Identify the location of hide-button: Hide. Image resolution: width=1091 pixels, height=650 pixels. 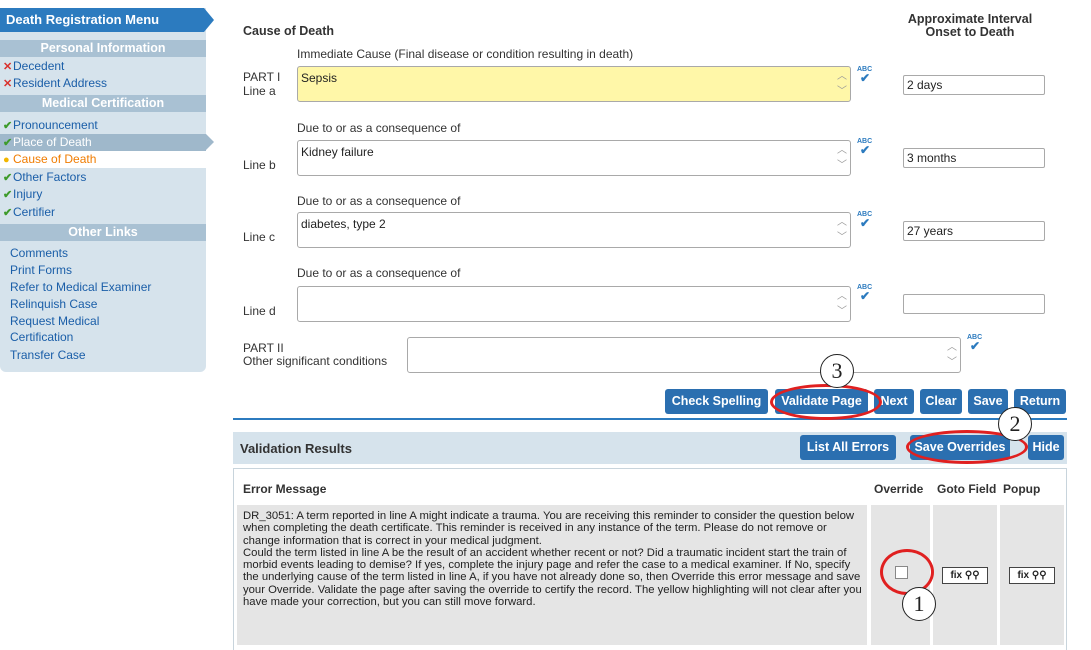
(1046, 447).